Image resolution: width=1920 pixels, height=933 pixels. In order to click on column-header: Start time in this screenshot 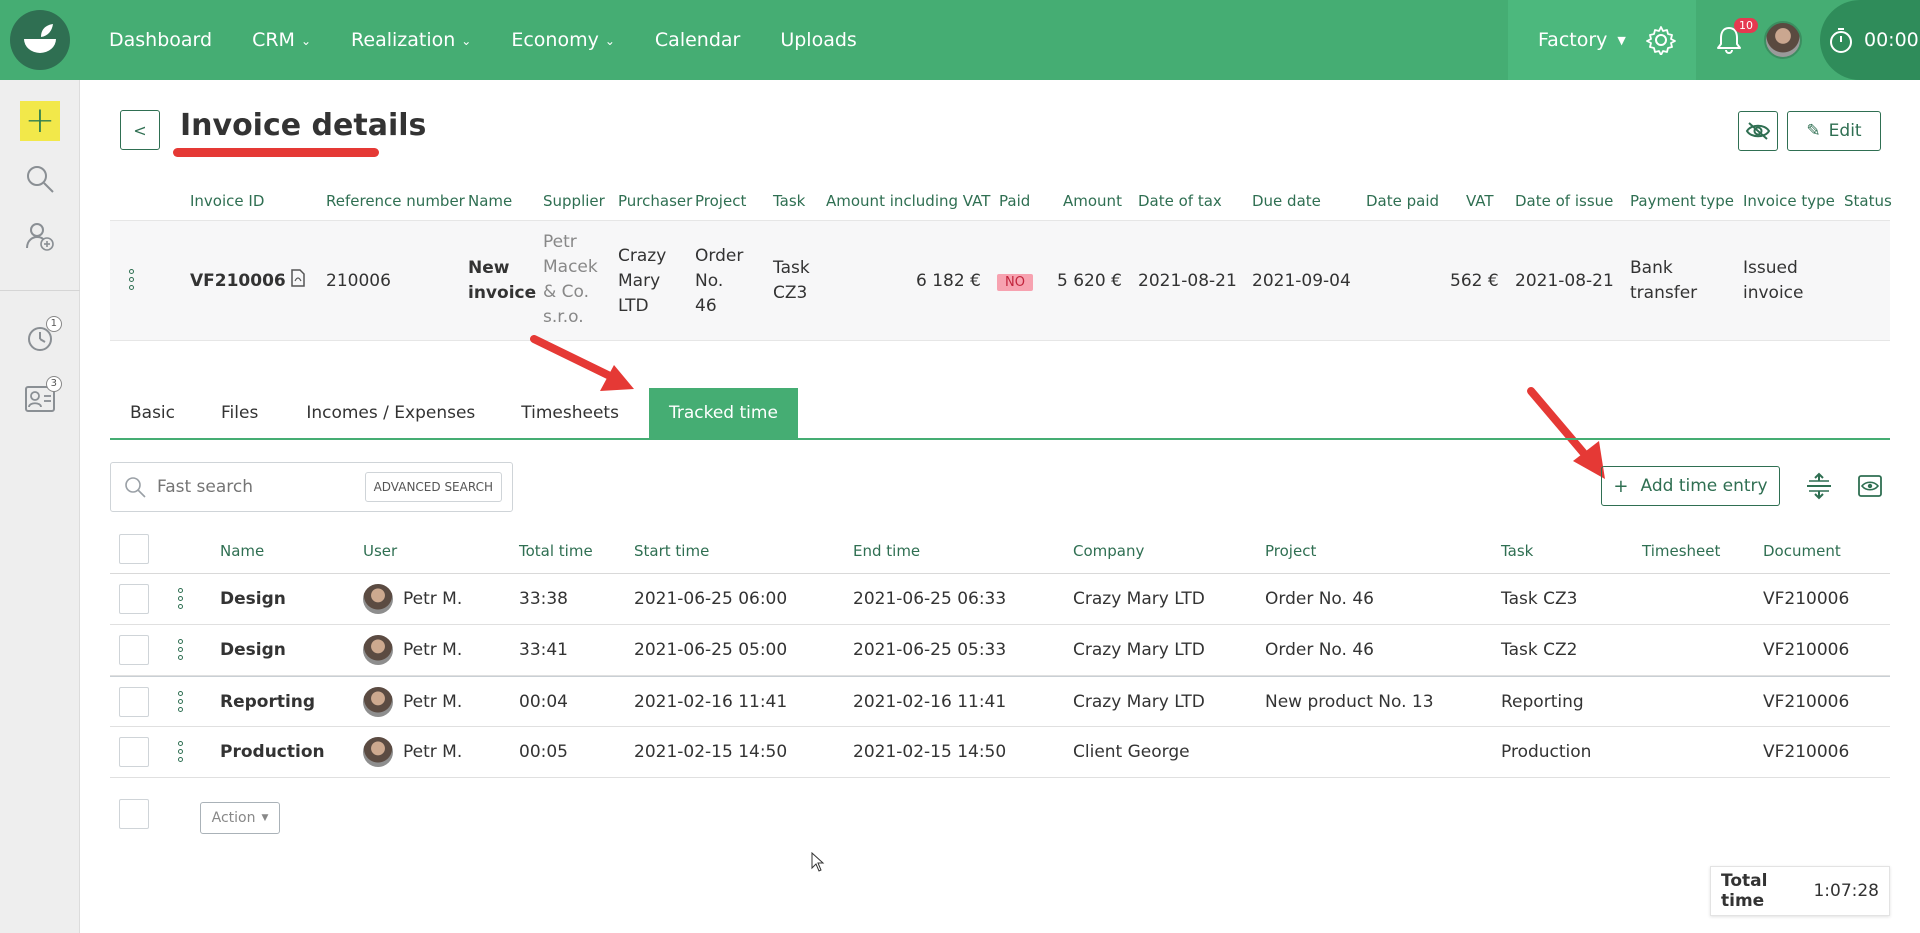, I will do `click(671, 551)`.